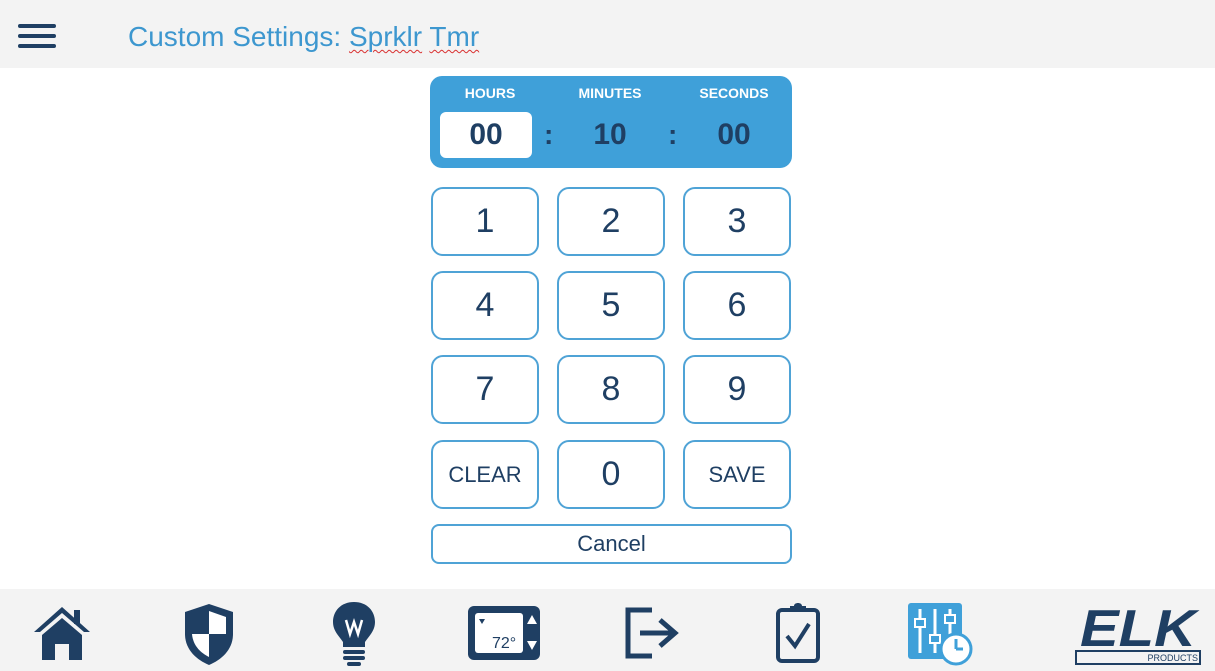 The height and width of the screenshot is (671, 1215). Describe the element at coordinates (737, 305) in the screenshot. I see `key-6: 6` at that location.